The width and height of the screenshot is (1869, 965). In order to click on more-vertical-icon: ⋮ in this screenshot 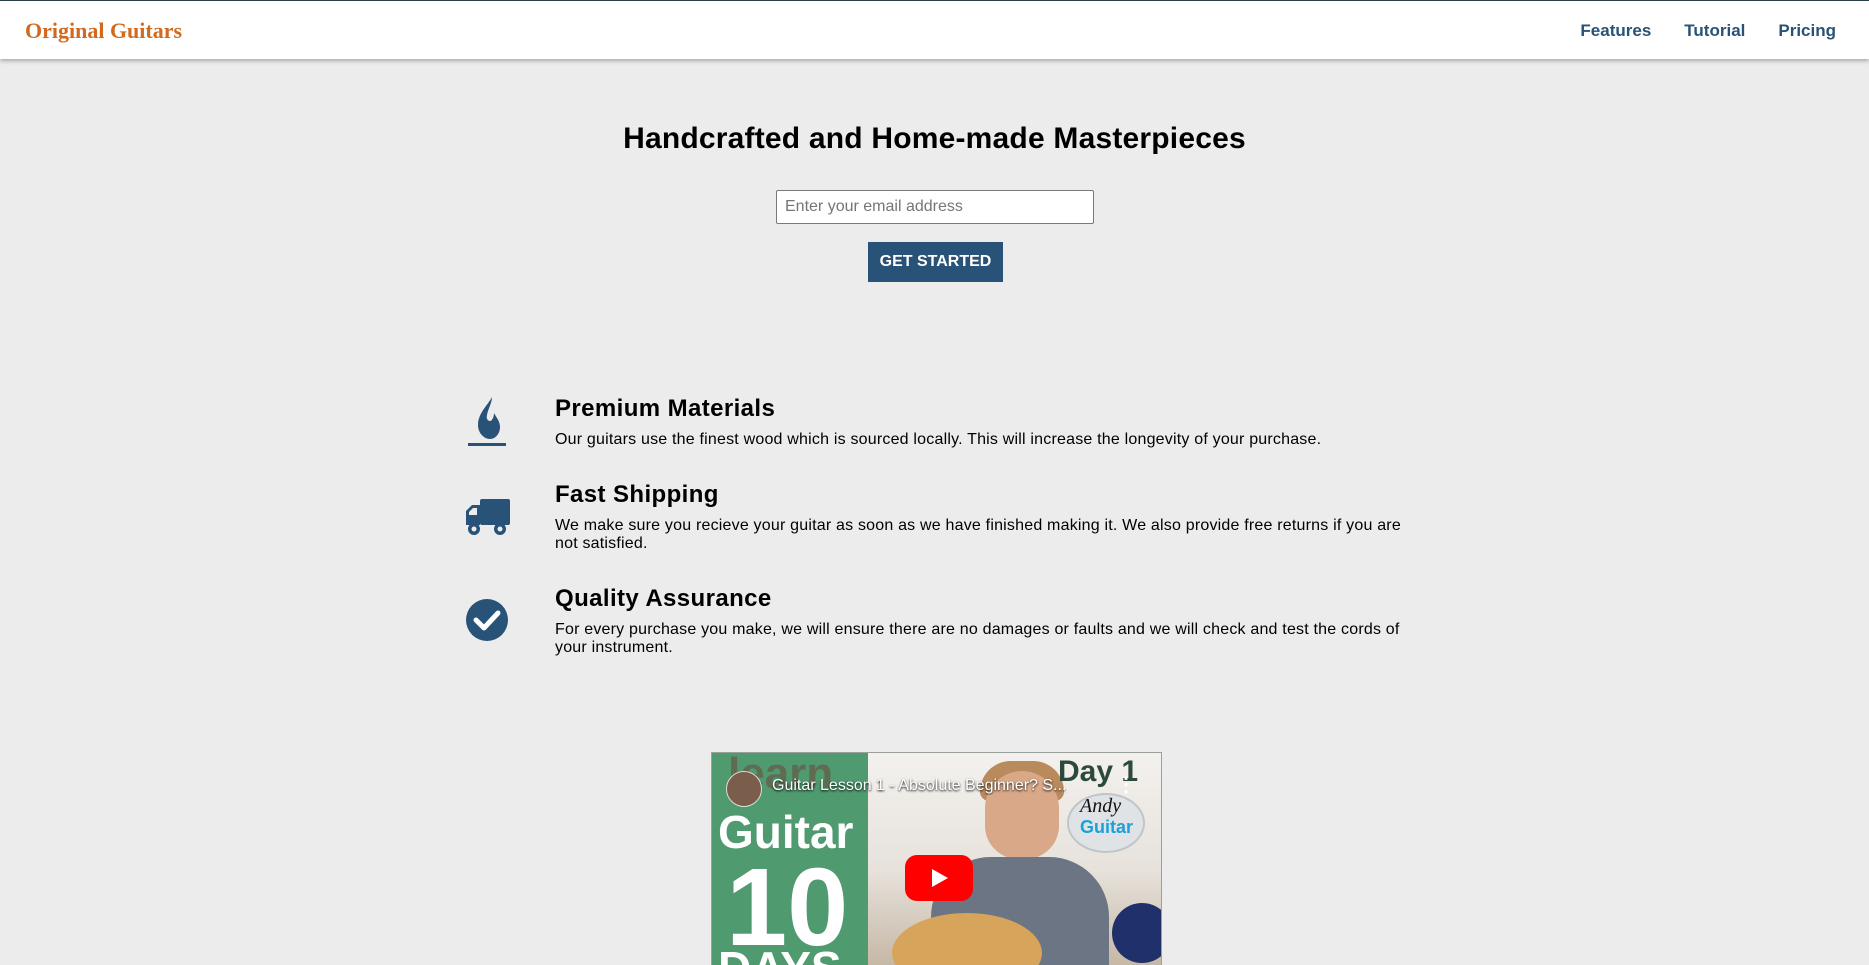, I will do `click(1126, 786)`.